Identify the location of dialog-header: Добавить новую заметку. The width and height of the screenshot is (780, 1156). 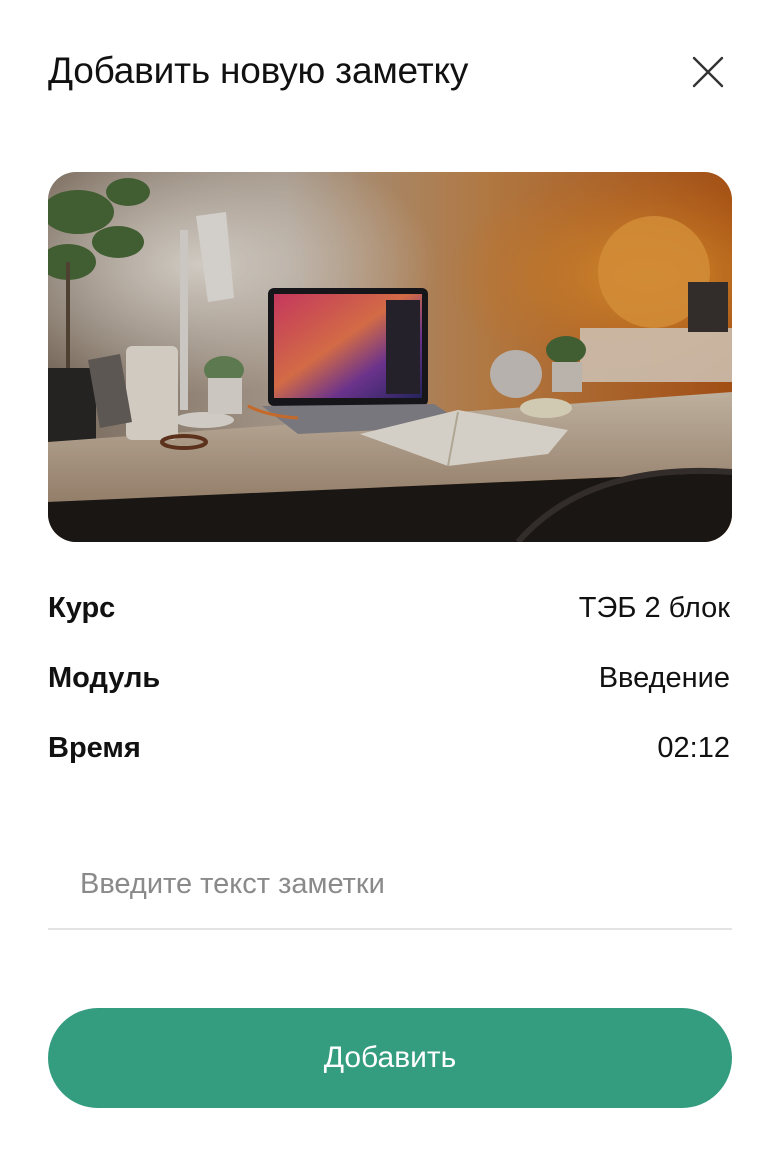
(390, 74).